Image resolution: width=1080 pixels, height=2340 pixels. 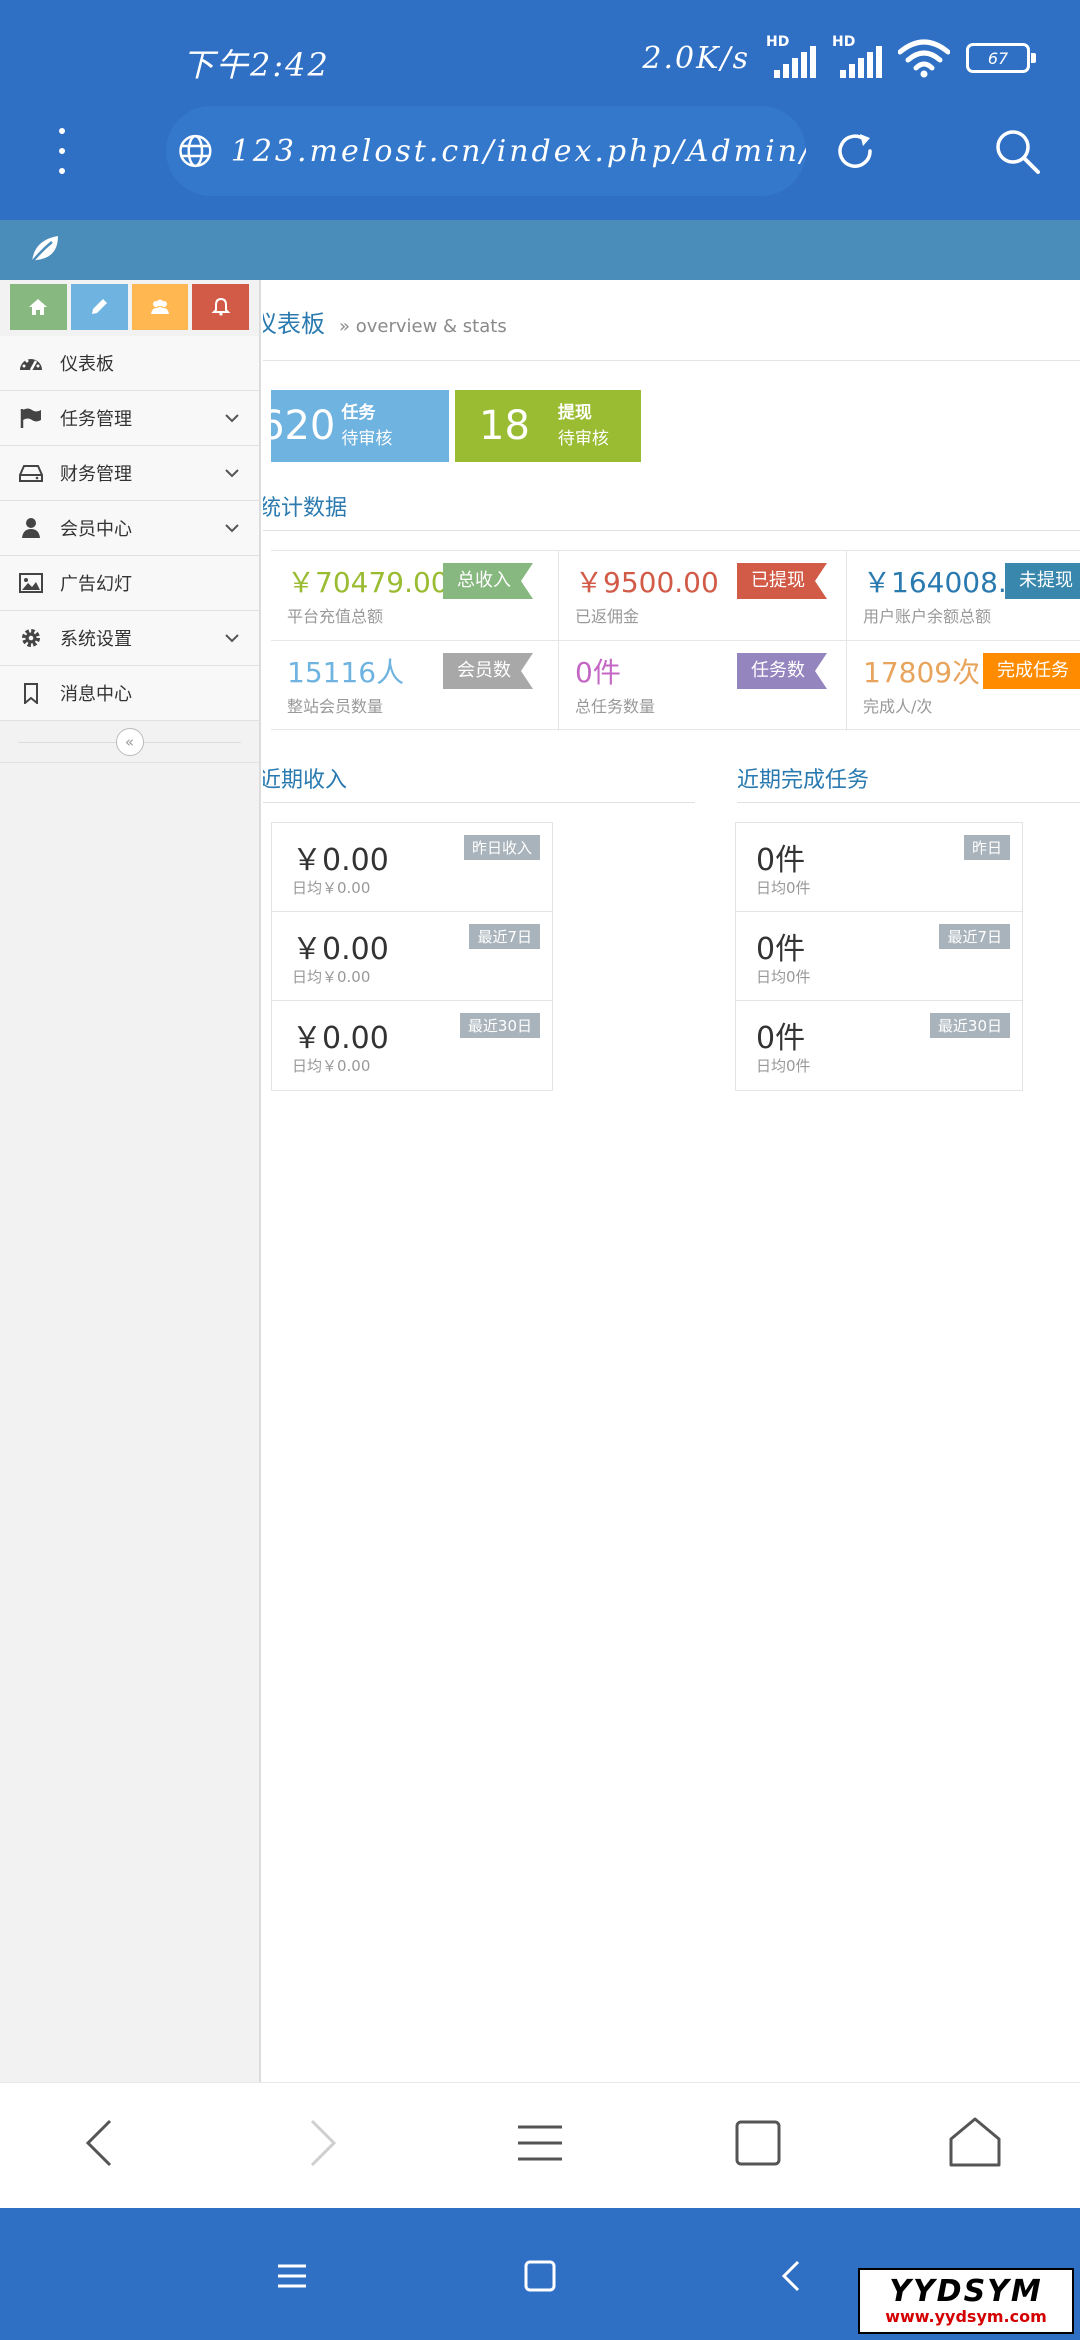 What do you see at coordinates (607, 616) in the screenshot?
I see `stat-desc: 已返佣金` at bounding box center [607, 616].